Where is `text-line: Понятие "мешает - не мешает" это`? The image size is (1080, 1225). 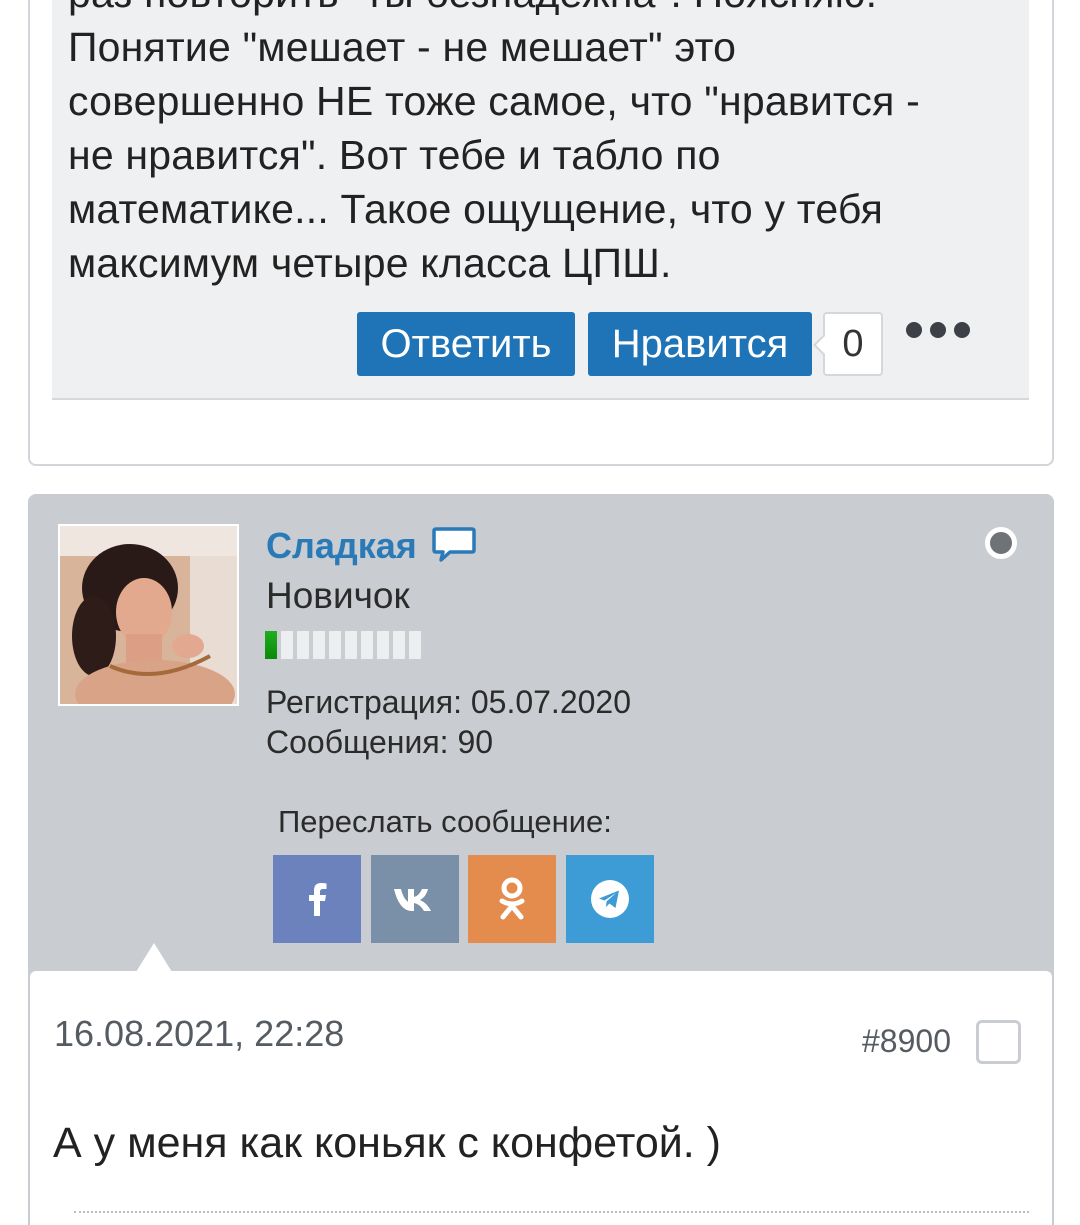
text-line: Понятие "мешает - не мешает" это is located at coordinates (402, 47).